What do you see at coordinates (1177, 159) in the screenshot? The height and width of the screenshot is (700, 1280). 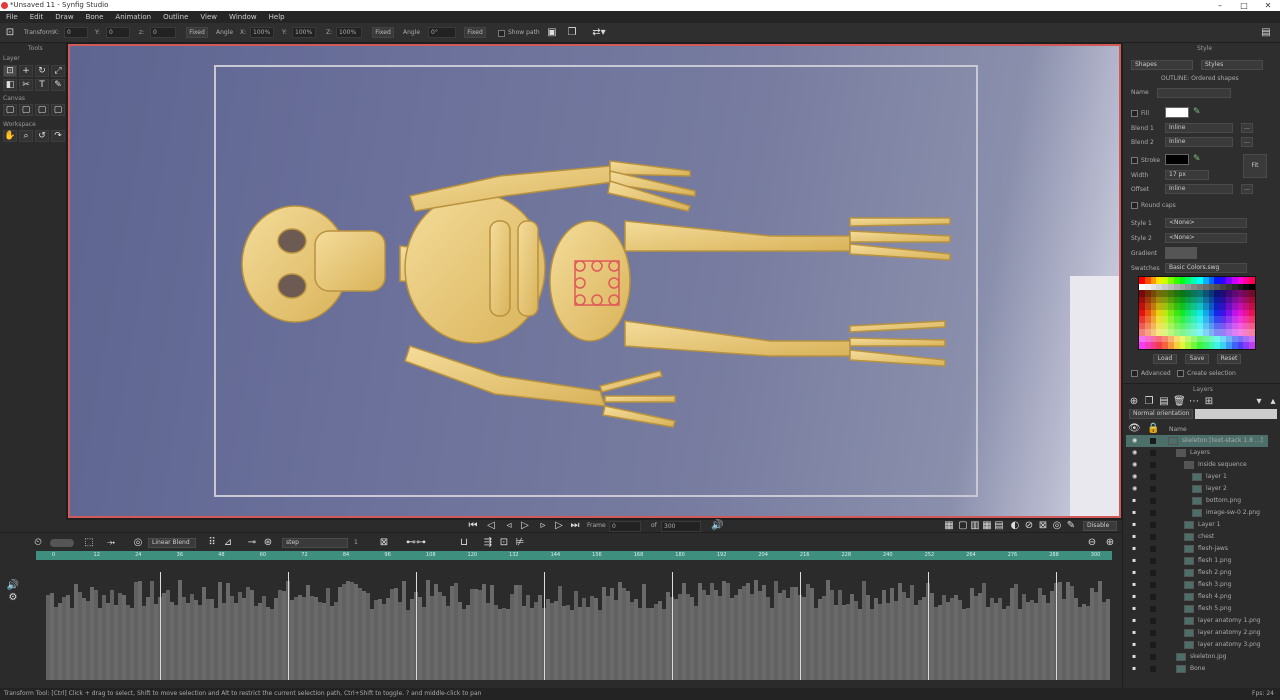 I see `stroke-color-swatch` at bounding box center [1177, 159].